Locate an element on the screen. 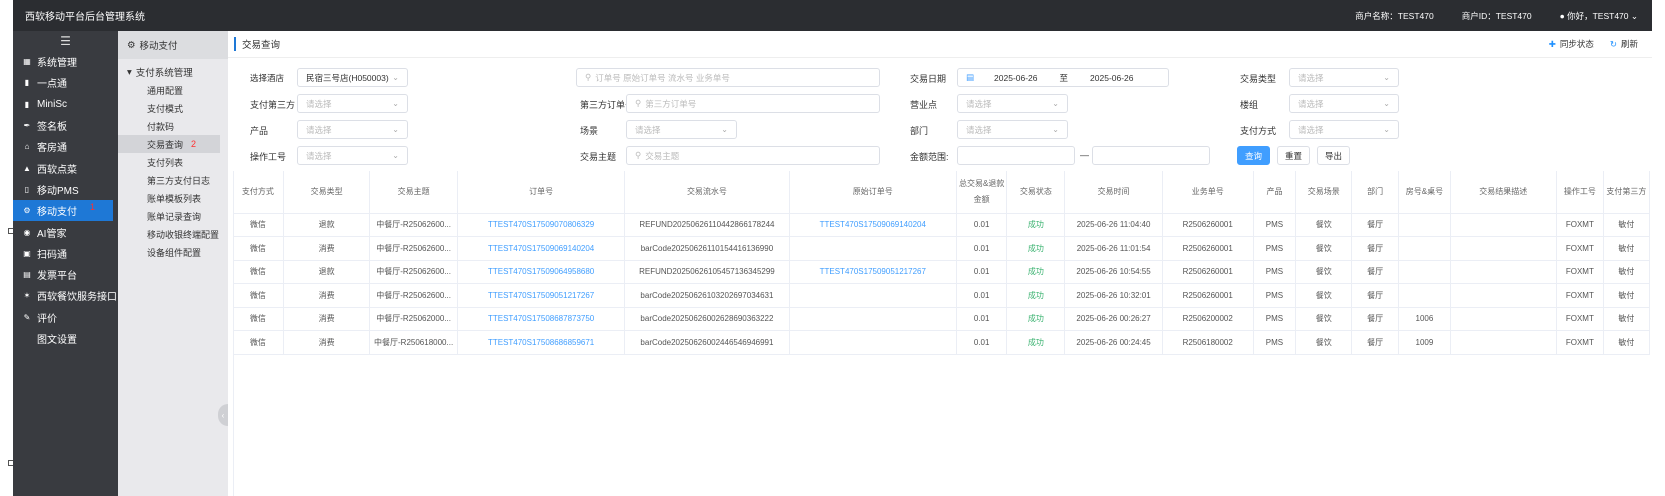  column-header: 支付方式 is located at coordinates (258, 192).